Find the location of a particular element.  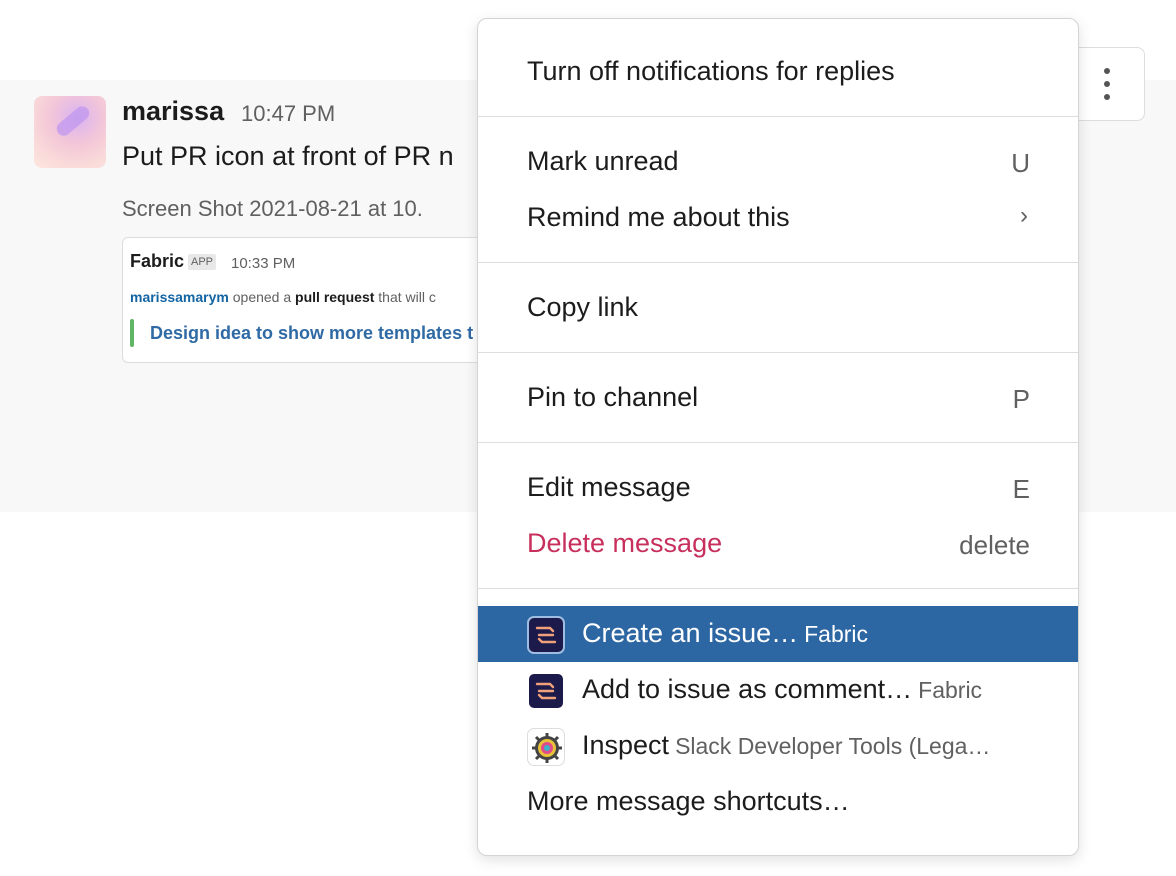

menu-item-label: Turn off notifications for replies is located at coordinates (711, 71).